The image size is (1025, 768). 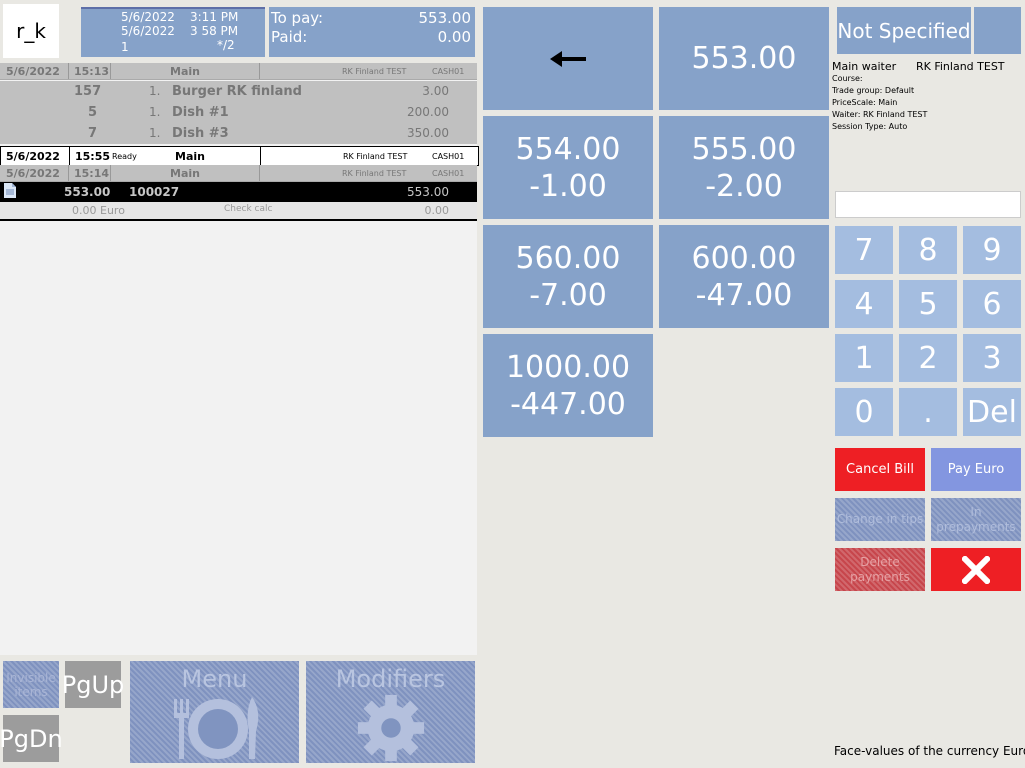 What do you see at coordinates (744, 295) in the screenshot?
I see `amount-change: -47.00` at bounding box center [744, 295].